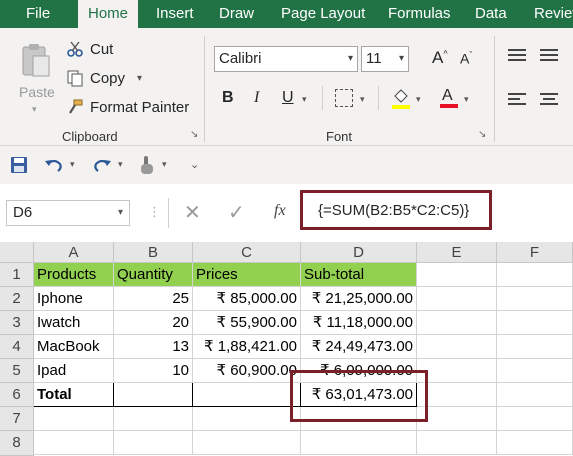 Image resolution: width=573 pixels, height=456 pixels. I want to click on row-header-3: 3, so click(17, 323).